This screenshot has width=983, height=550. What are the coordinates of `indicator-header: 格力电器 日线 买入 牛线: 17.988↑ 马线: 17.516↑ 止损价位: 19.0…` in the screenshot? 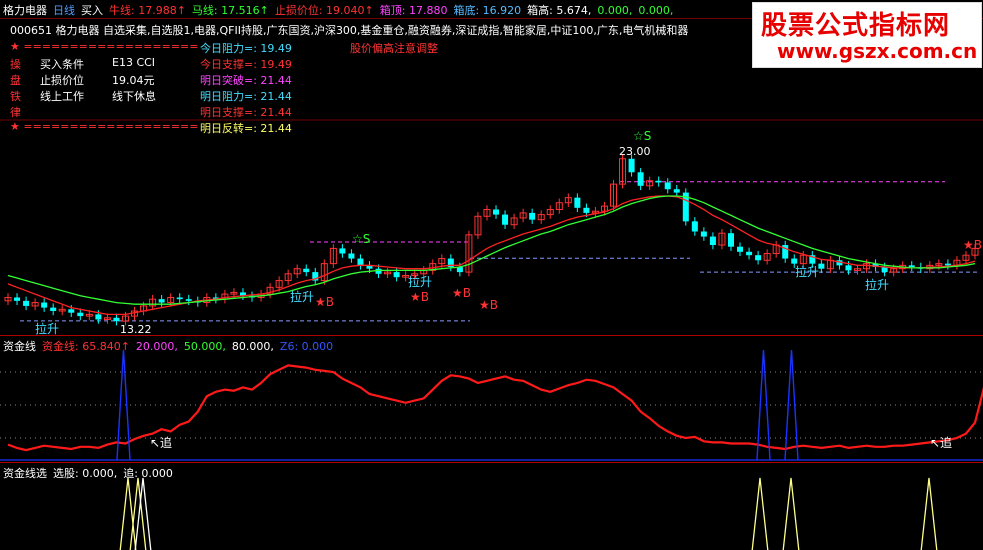 It's located at (341, 10).